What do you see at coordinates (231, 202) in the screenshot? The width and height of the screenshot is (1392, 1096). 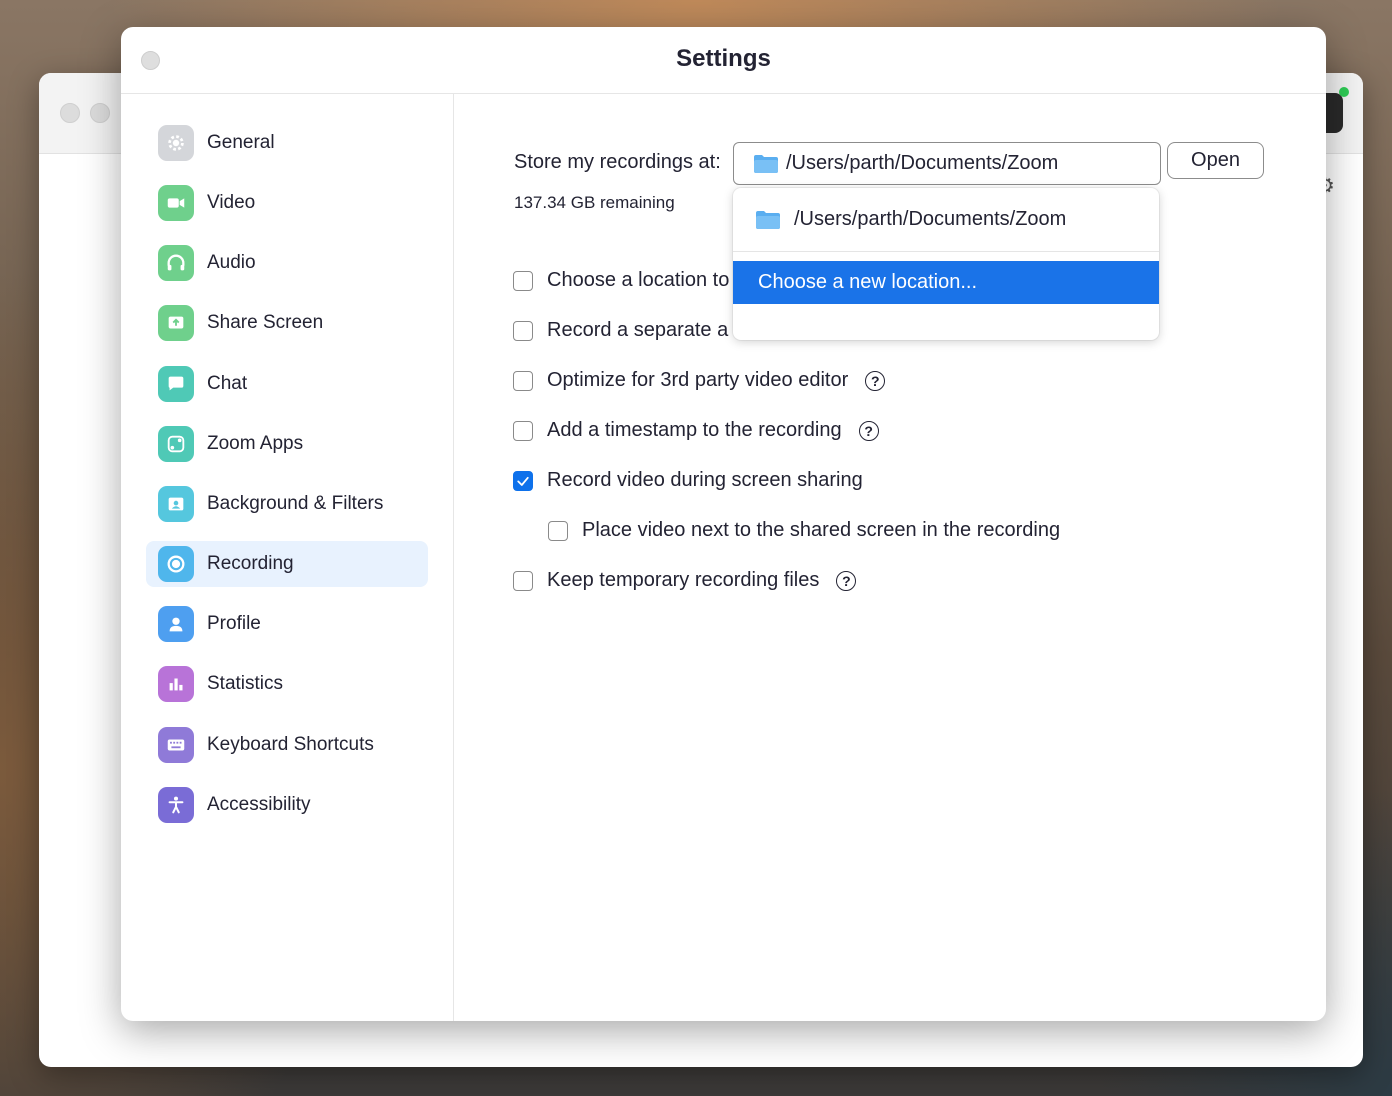 I see `sidebar-item-label: Video` at bounding box center [231, 202].